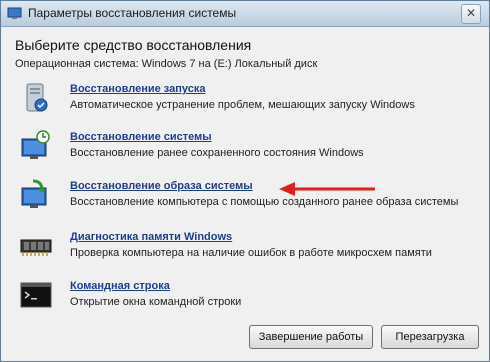 This screenshot has height=362, width=490. Describe the element at coordinates (34, 193) in the screenshot. I see `system-image-recovery-icon` at that location.